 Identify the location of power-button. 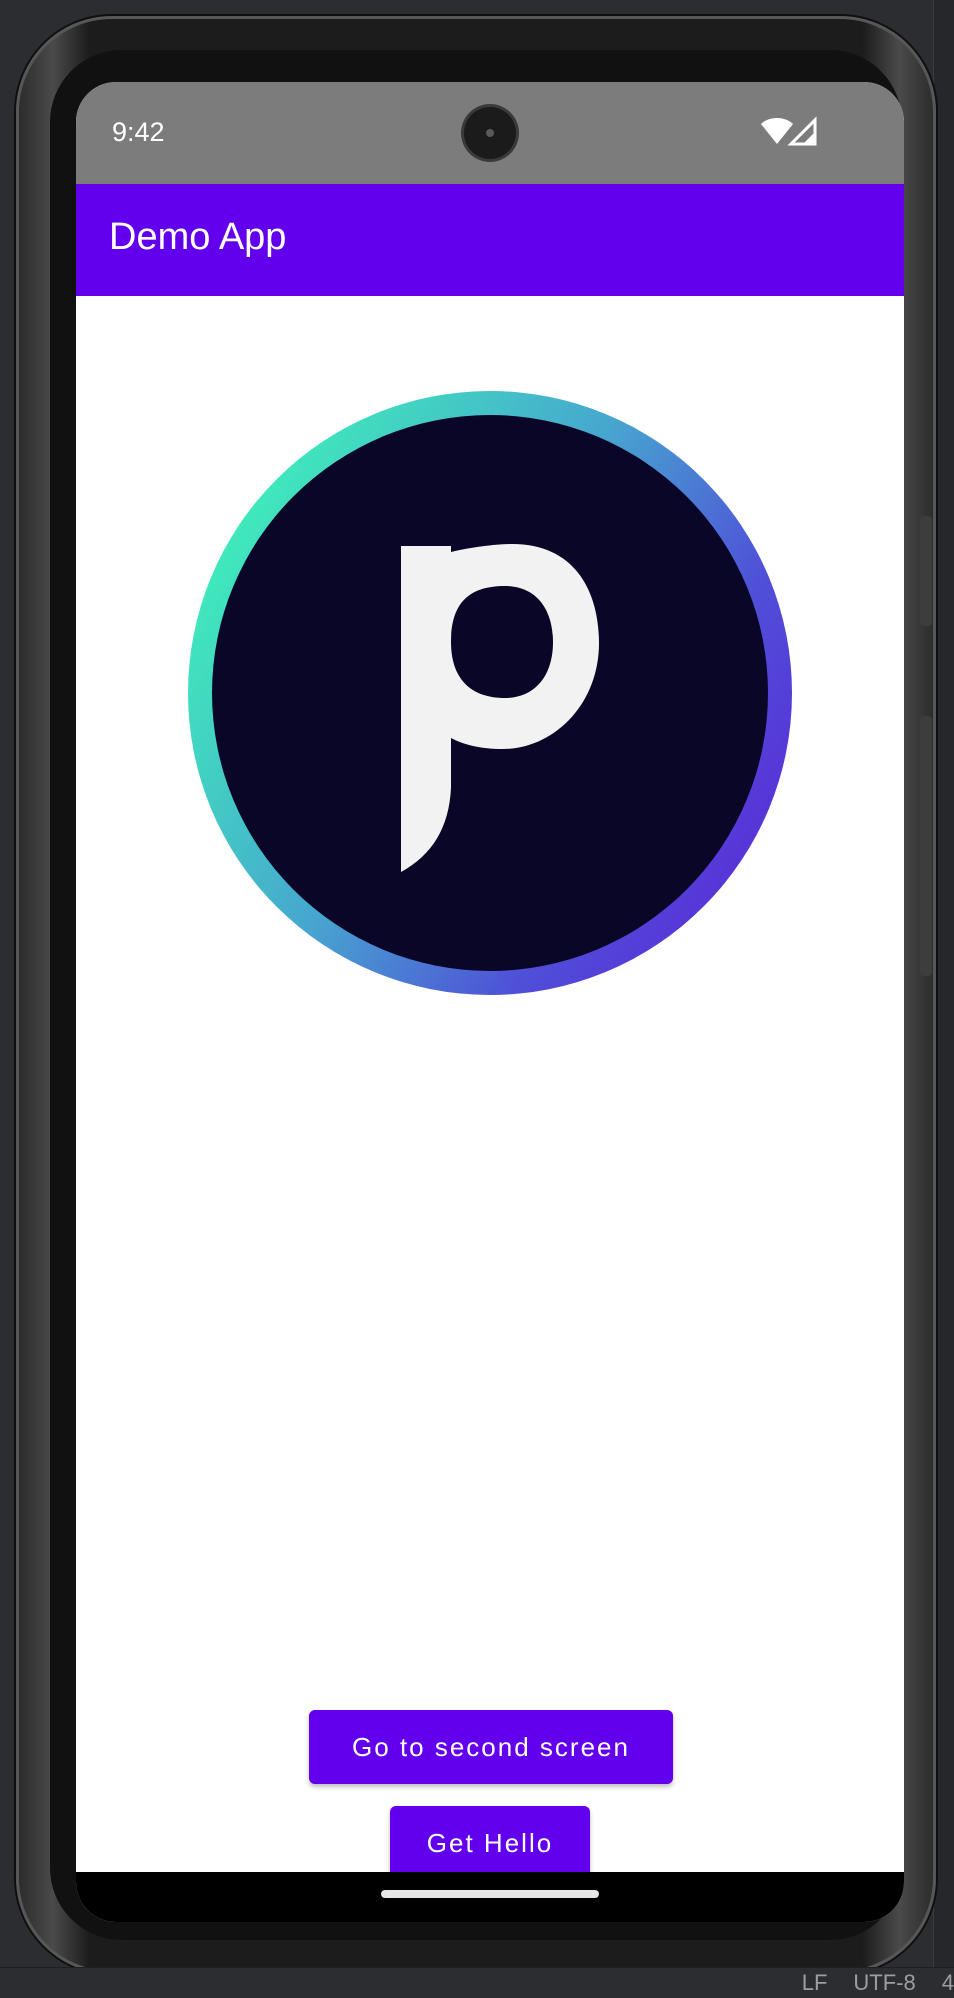
(926, 571).